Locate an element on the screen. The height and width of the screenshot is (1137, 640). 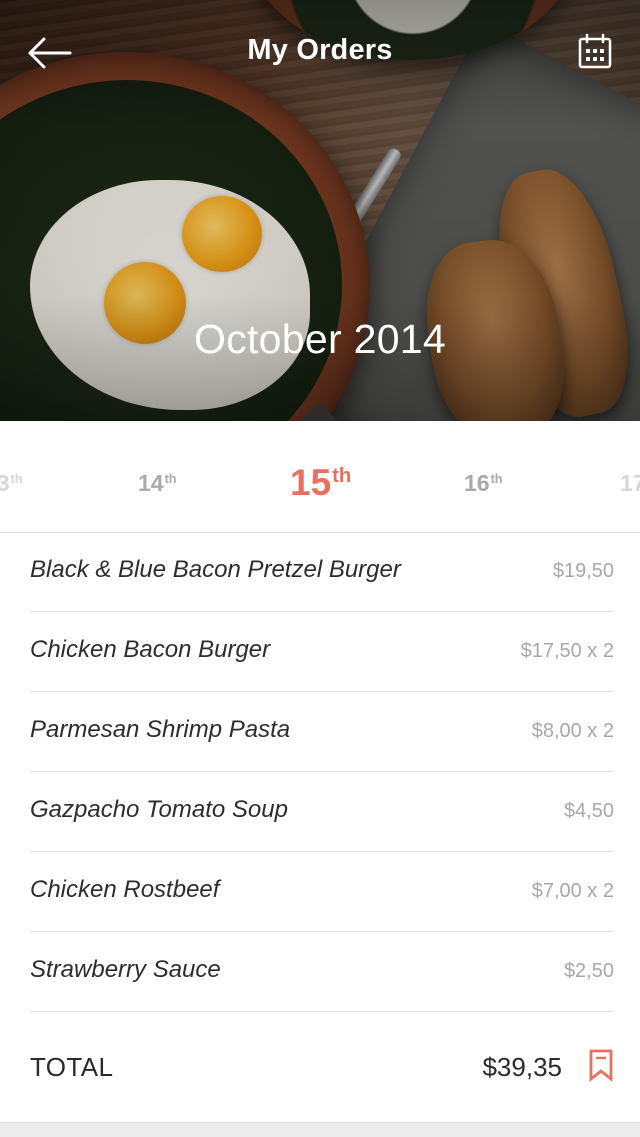
item-name: Chicken Rostbeef is located at coordinates (125, 889).